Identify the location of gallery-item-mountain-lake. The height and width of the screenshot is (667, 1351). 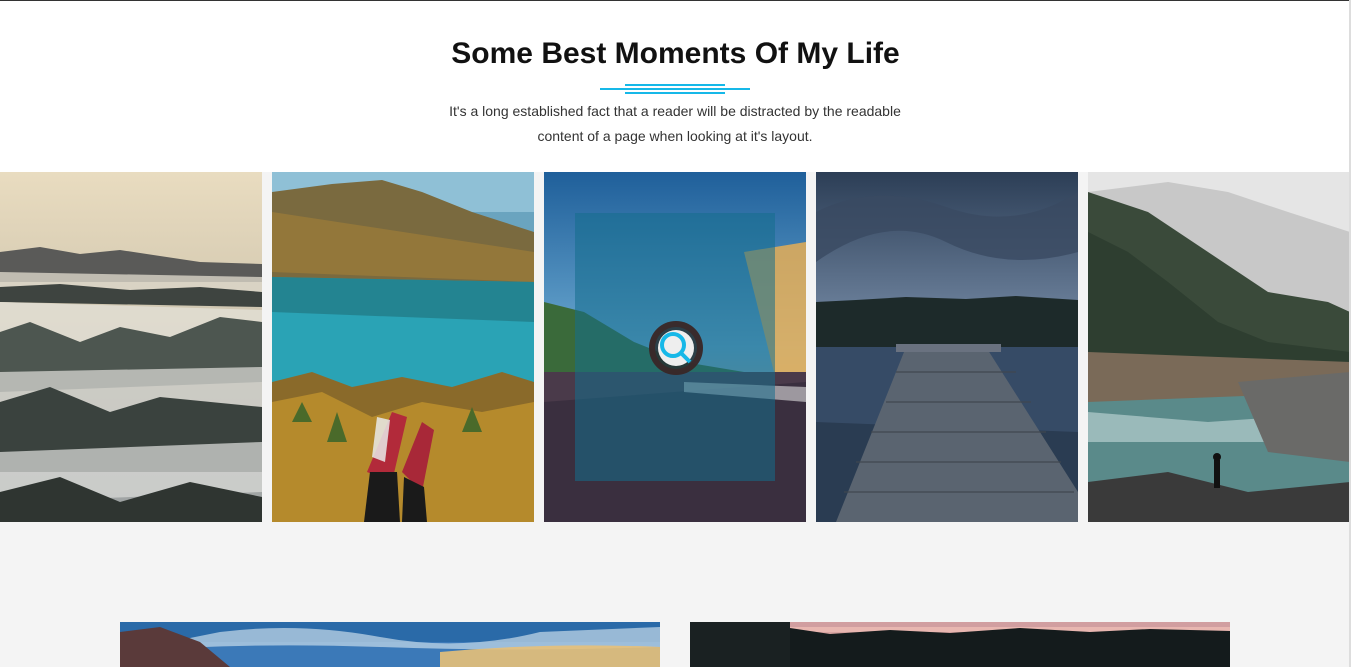
(403, 347).